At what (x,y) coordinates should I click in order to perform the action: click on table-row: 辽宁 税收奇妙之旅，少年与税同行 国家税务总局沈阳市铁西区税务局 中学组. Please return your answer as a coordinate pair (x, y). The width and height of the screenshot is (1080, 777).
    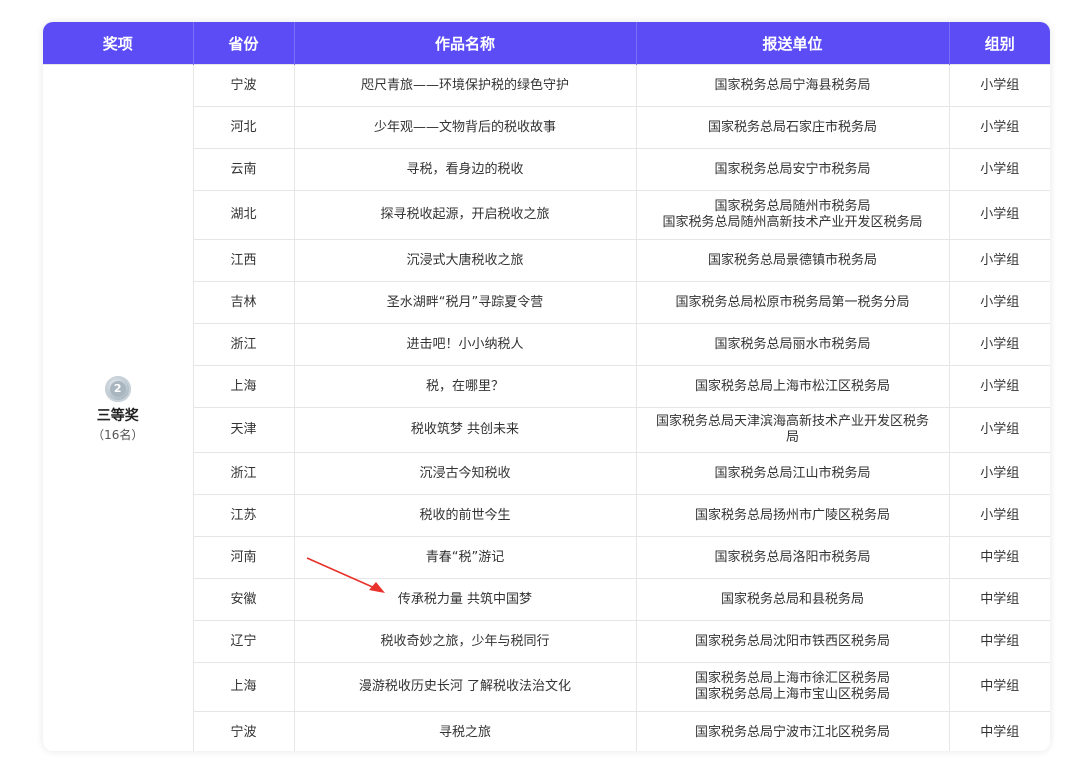
    Looking at the image, I should click on (546, 641).